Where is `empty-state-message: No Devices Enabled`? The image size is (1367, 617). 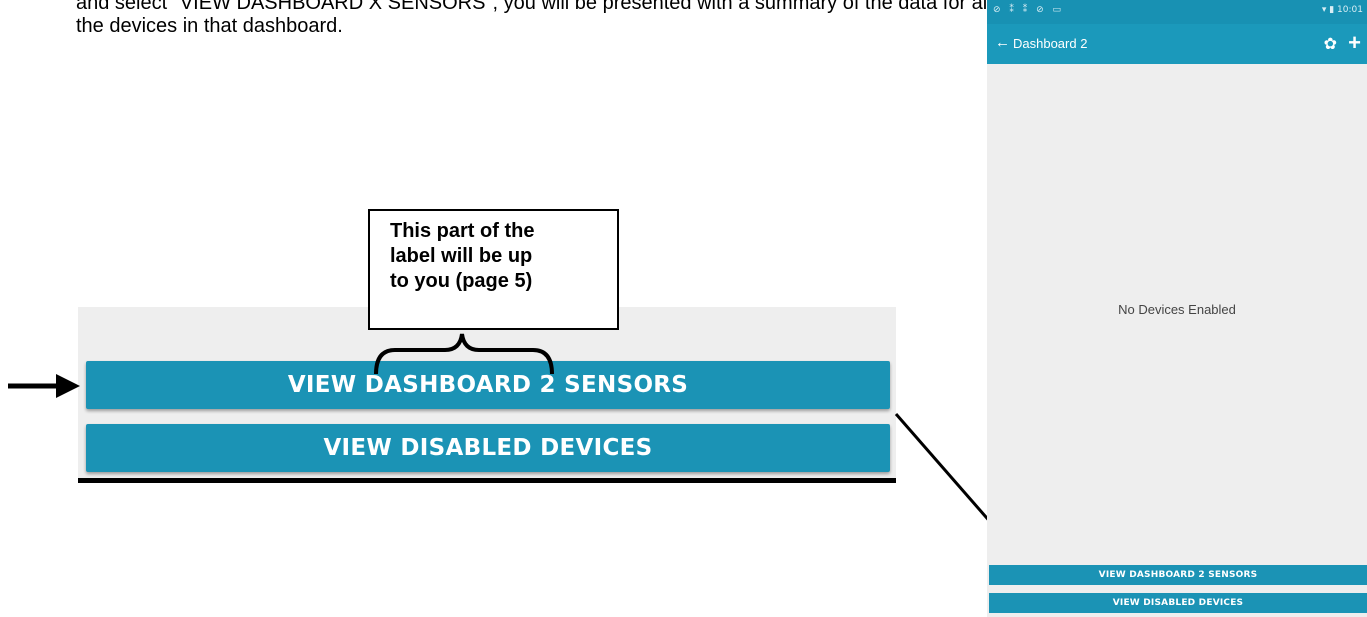 empty-state-message: No Devices Enabled is located at coordinates (1177, 309).